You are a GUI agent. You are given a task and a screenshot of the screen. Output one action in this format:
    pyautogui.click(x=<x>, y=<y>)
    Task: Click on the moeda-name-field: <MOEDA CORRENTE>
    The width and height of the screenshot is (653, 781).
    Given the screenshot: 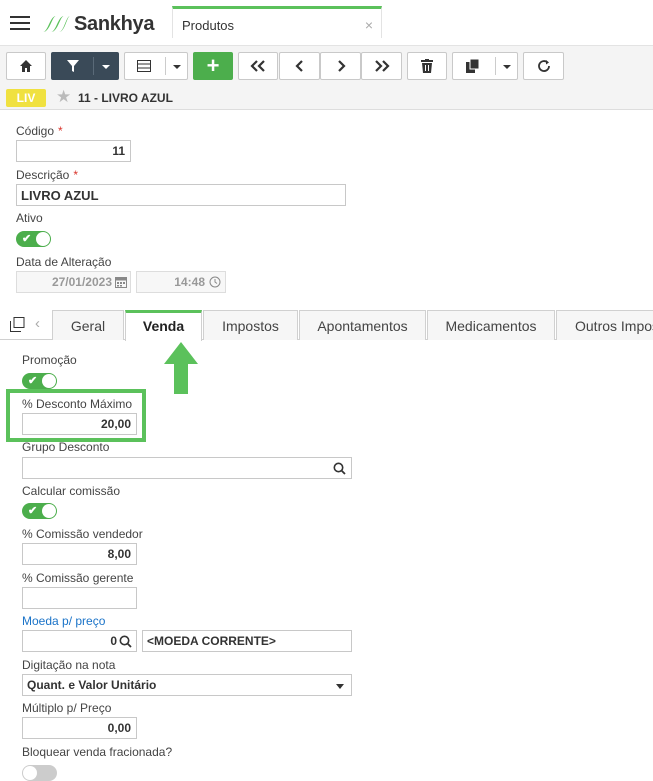 What is the action you would take?
    pyautogui.click(x=247, y=641)
    